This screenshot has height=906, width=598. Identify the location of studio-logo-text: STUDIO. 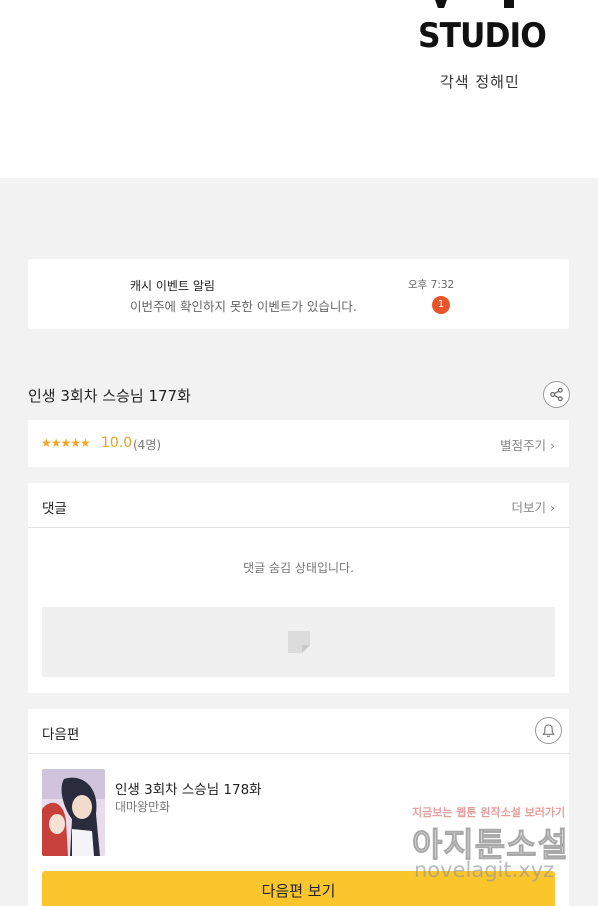
(482, 36).